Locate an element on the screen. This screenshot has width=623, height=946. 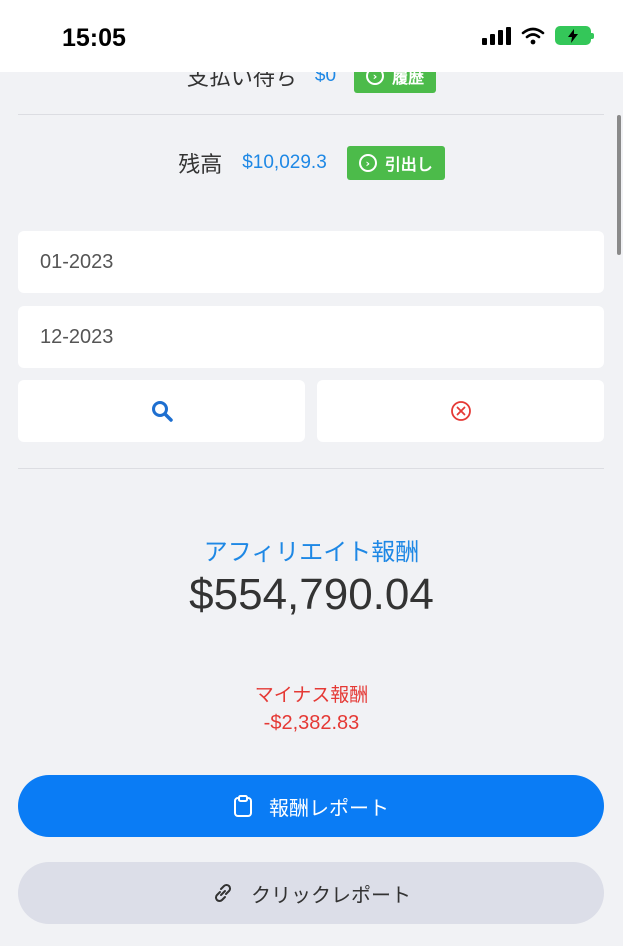
balance-row: 残高 $10,029.3 › 引出し is located at coordinates (311, 163).